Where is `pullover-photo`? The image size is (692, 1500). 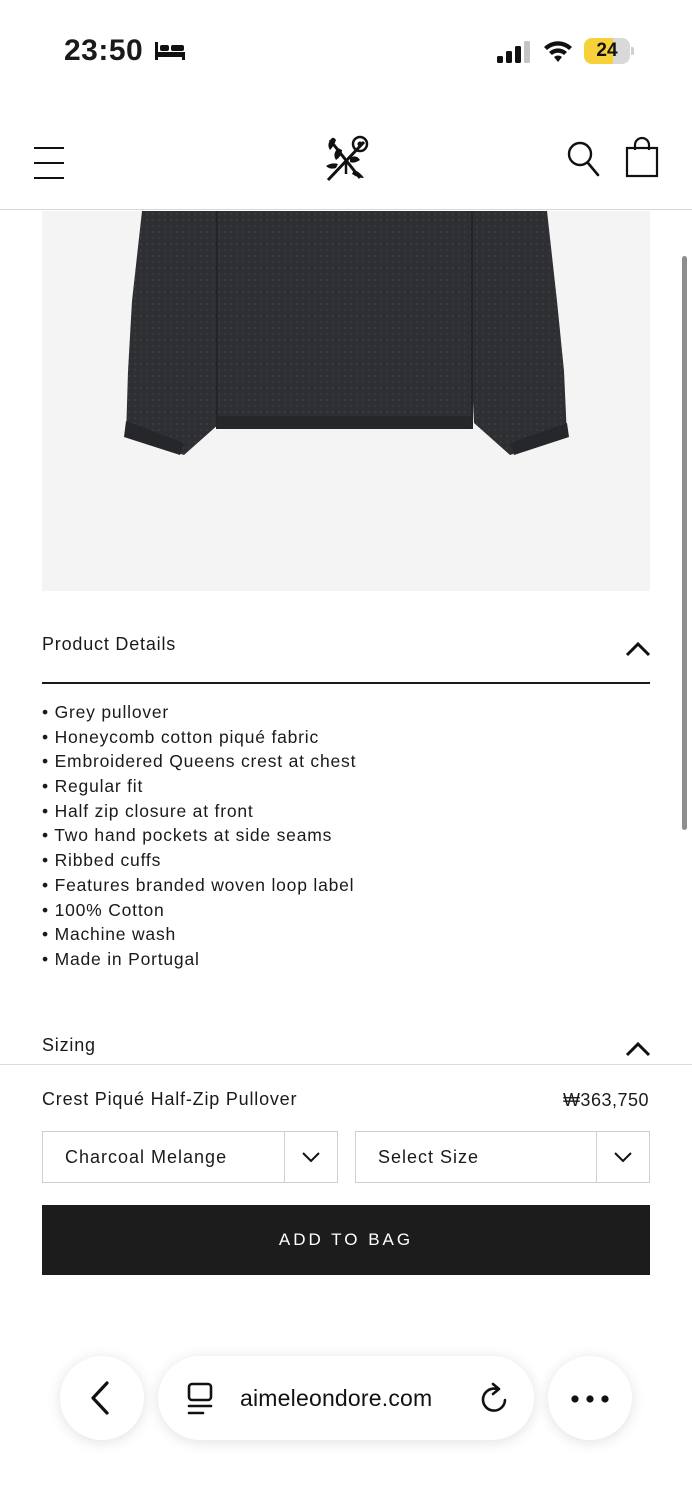 pullover-photo is located at coordinates (346, 333).